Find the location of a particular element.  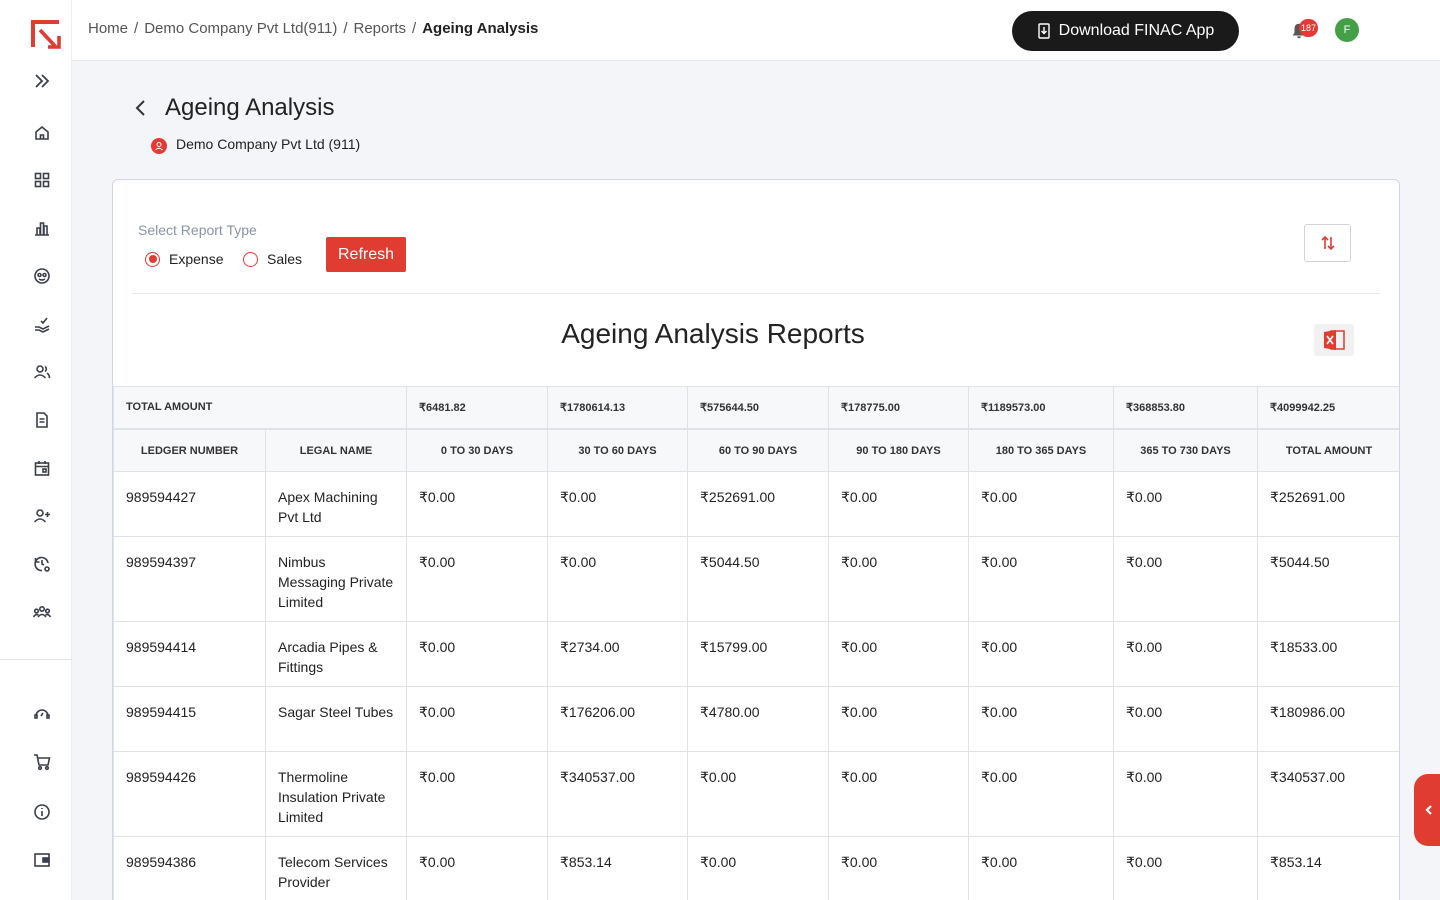

column-header: 60 TO 90 DAYS is located at coordinates (758, 449).